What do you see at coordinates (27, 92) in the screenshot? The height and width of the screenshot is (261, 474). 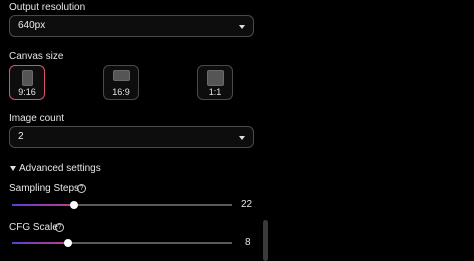 I see `canvas-ratio-label: 9:16` at bounding box center [27, 92].